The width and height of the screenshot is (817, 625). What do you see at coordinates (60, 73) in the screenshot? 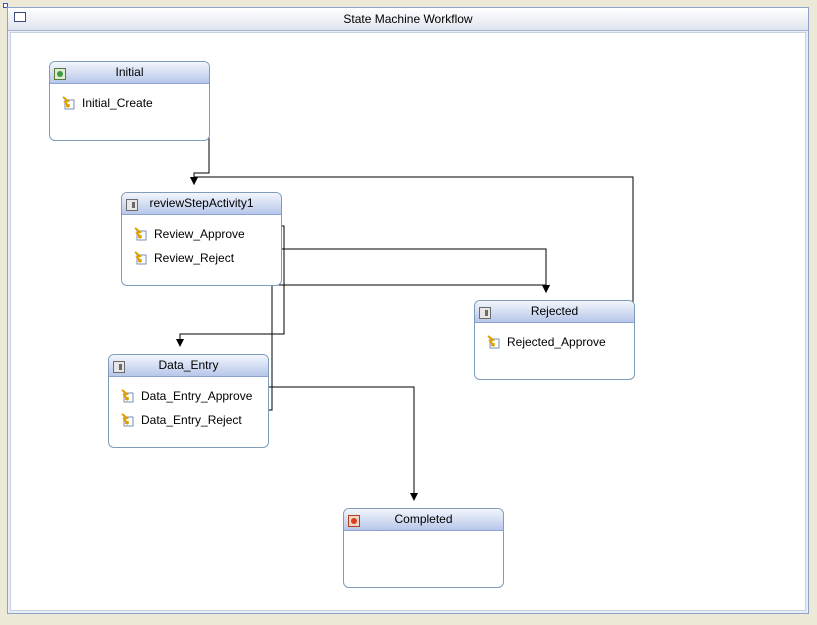
I see `initial-state-icon` at bounding box center [60, 73].